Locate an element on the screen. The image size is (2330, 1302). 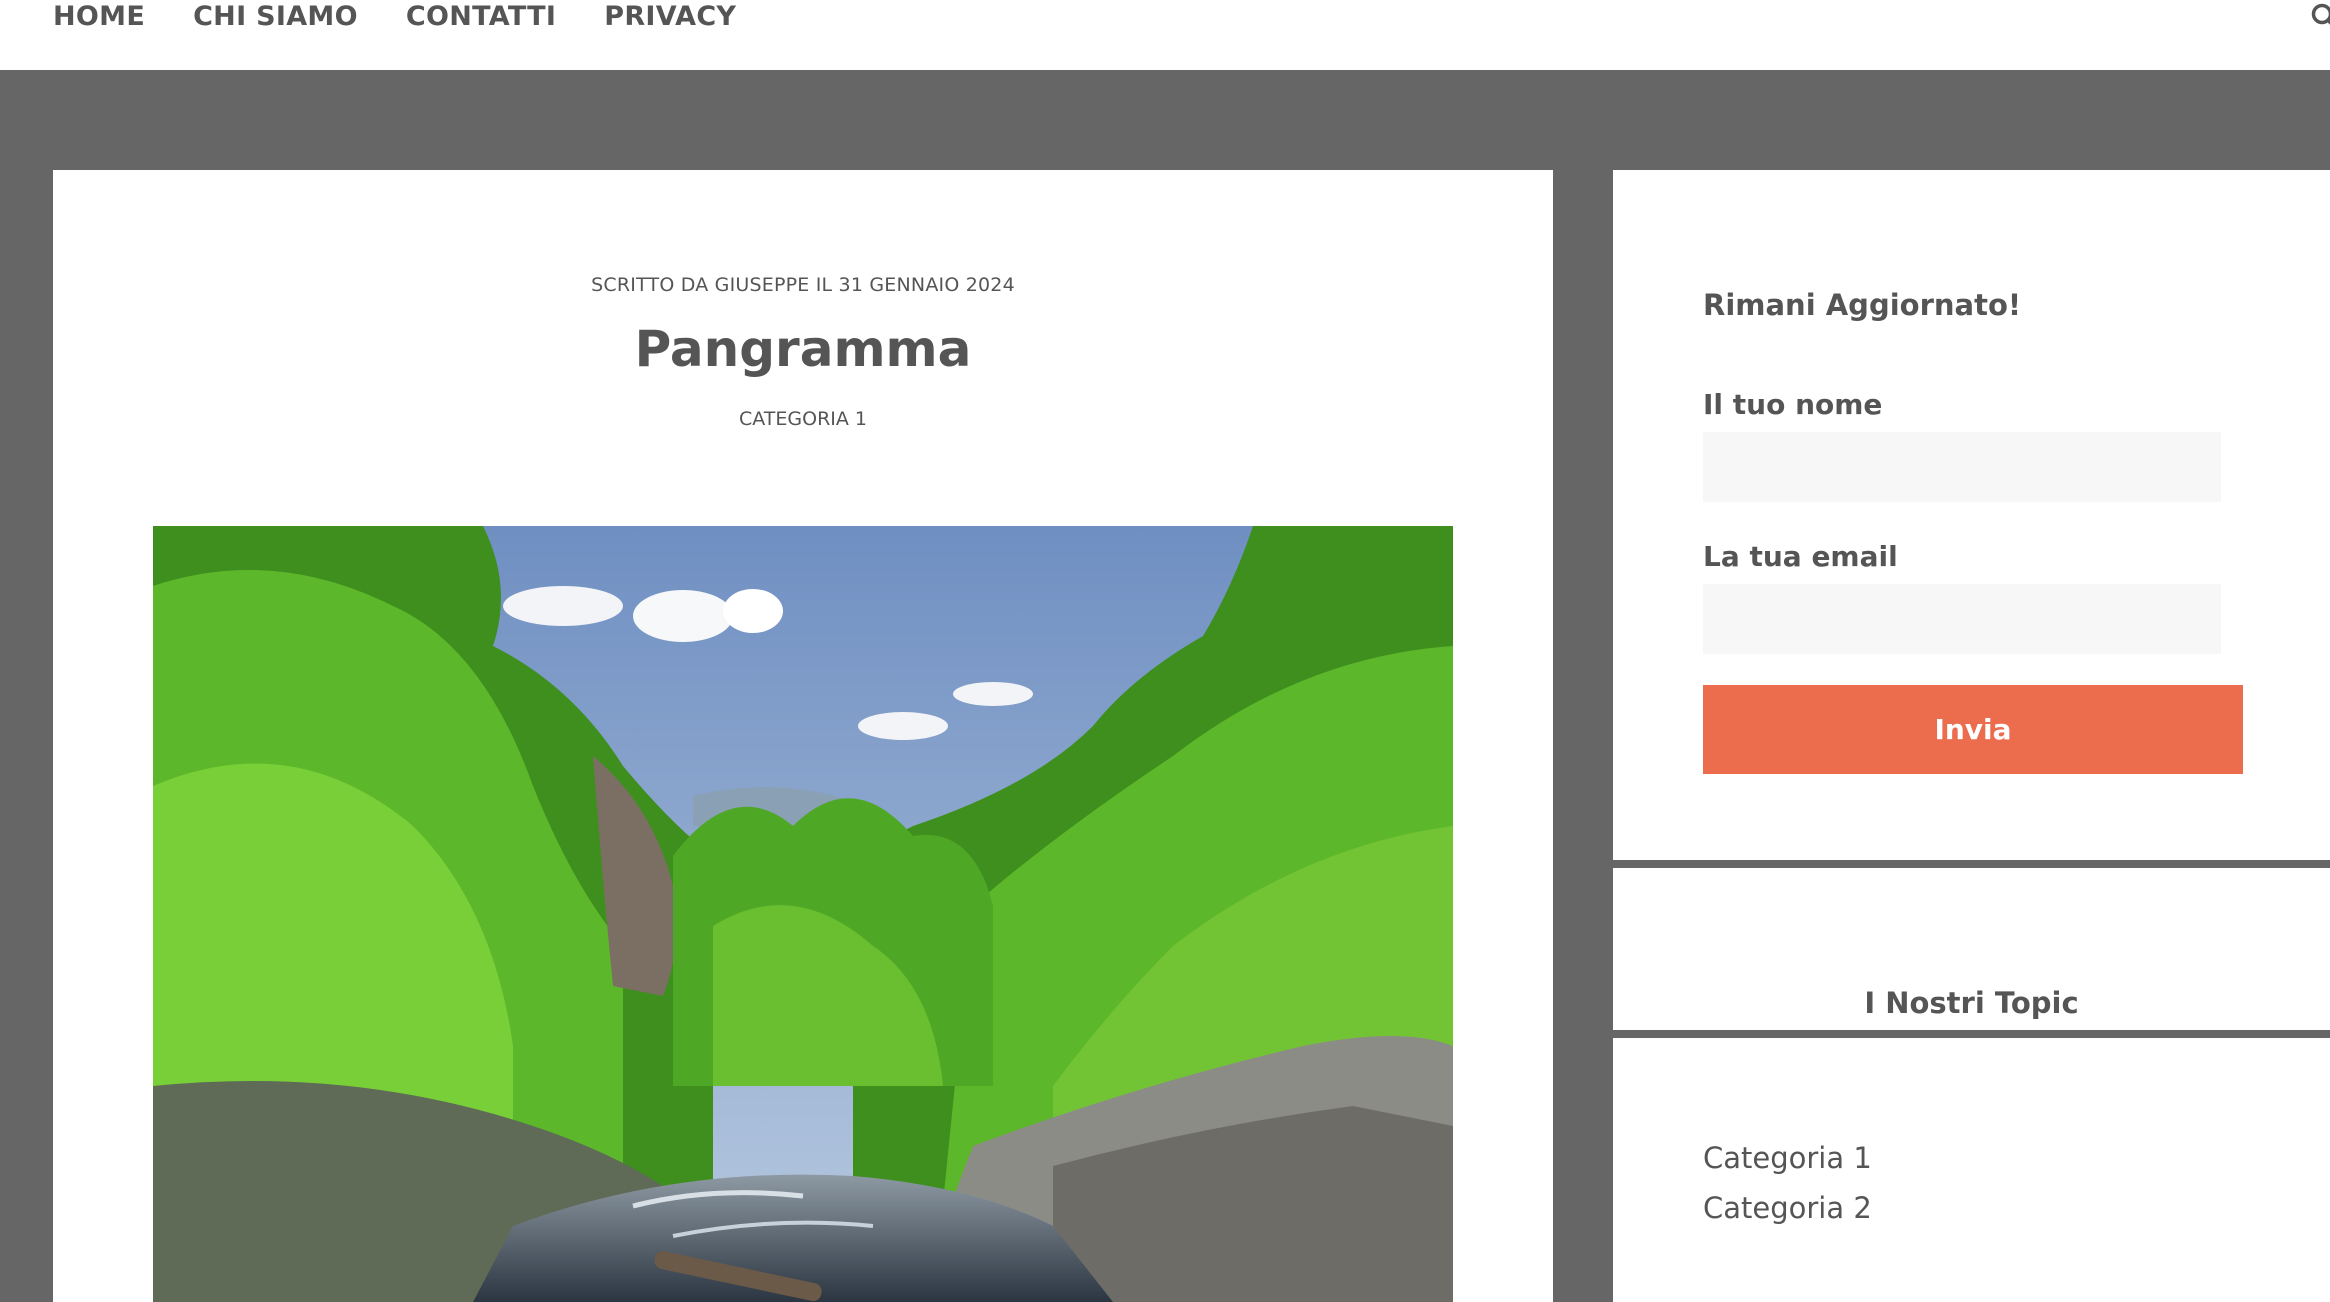
topic-list-item: Categoria 2 is located at coordinates (1787, 1208).